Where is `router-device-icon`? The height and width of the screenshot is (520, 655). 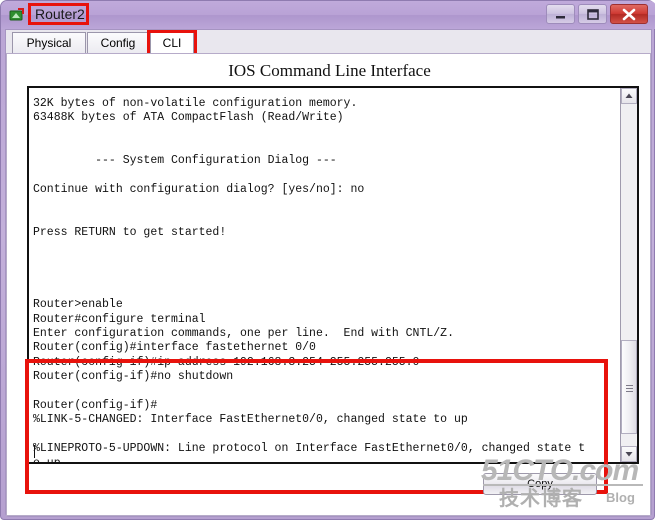
router-device-icon is located at coordinates (17, 15).